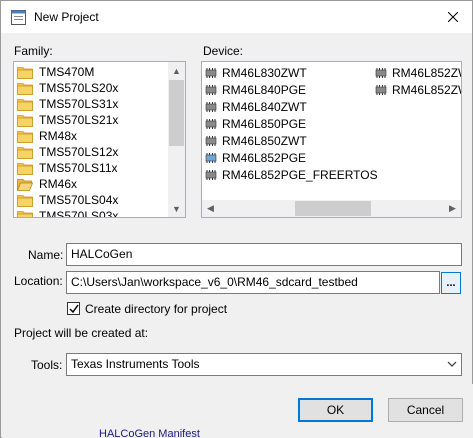 This screenshot has width=473, height=438. I want to click on family-list-item: TMS570LS21x, so click(67, 120).